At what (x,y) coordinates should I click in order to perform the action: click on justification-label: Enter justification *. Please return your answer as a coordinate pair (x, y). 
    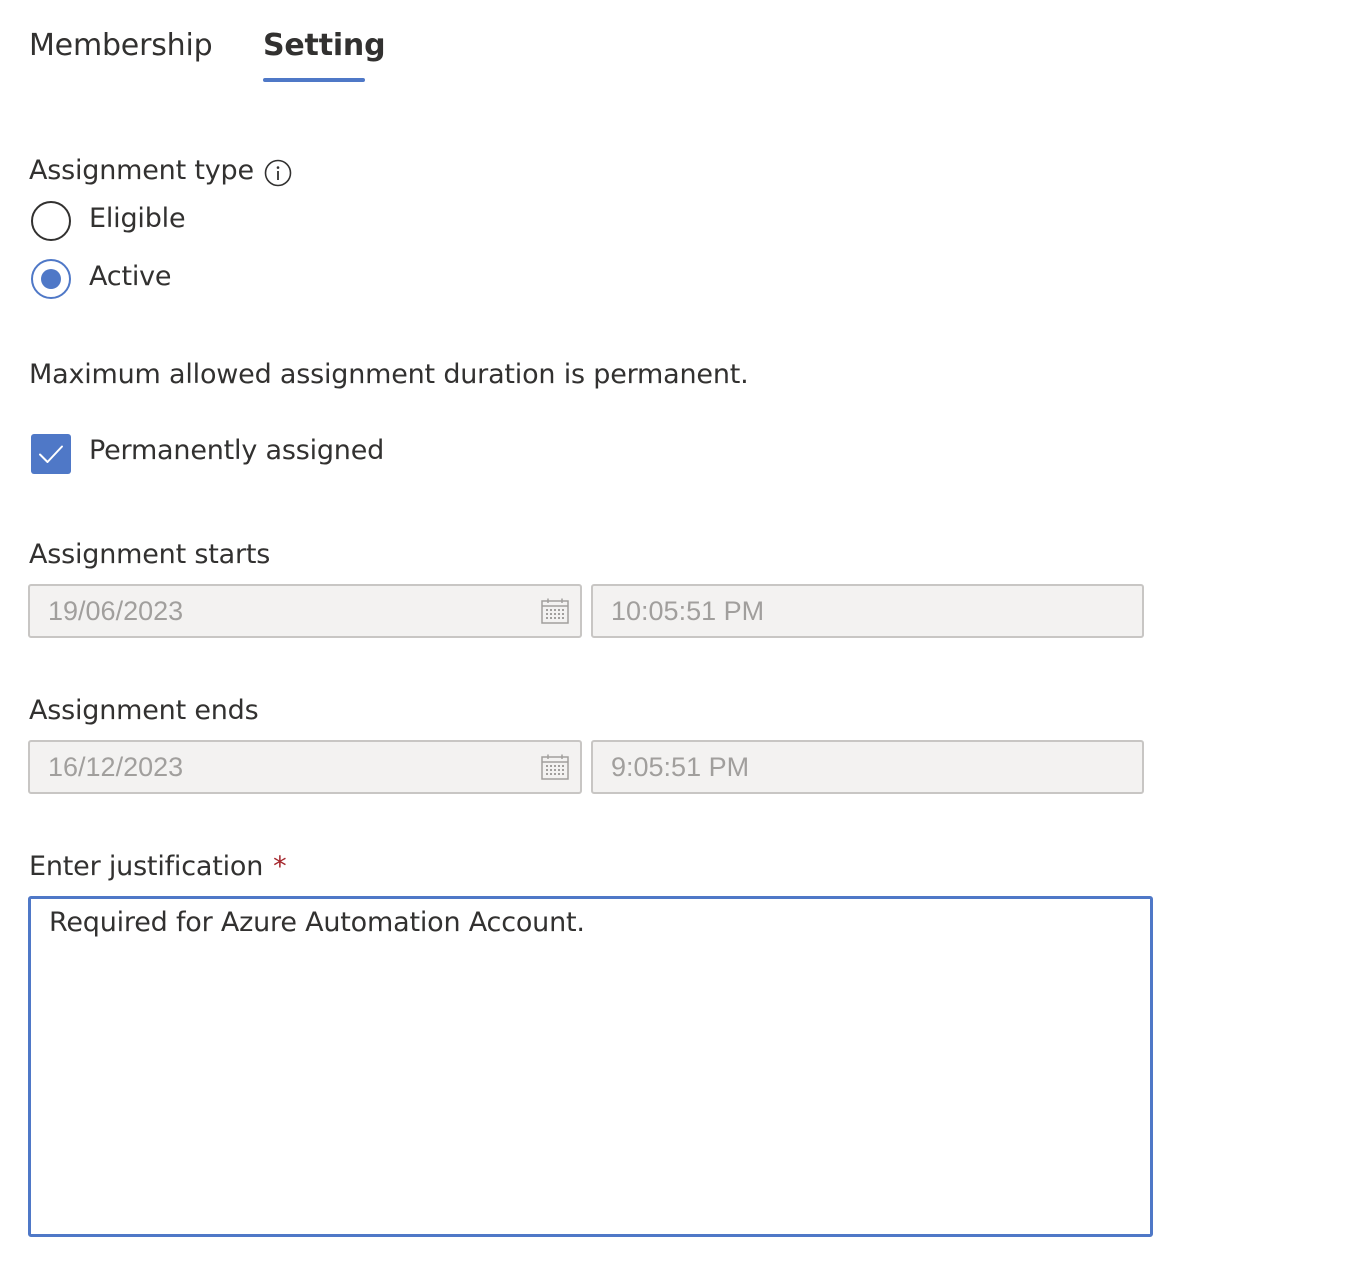
    Looking at the image, I should click on (158, 866).